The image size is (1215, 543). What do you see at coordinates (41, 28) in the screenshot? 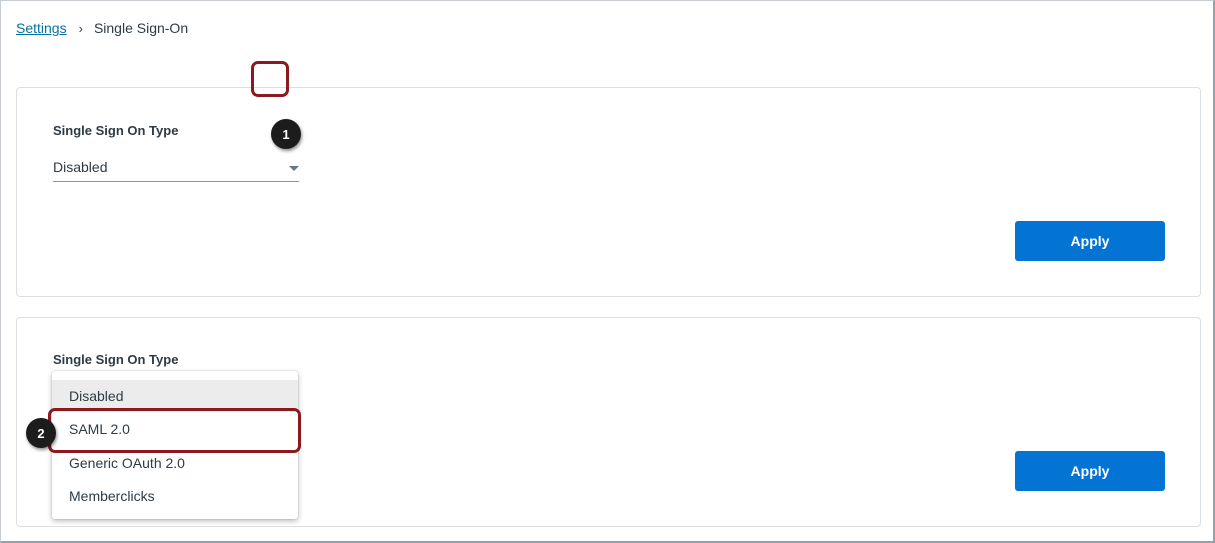
I see `breadcrumb-settings-link: Settings` at bounding box center [41, 28].